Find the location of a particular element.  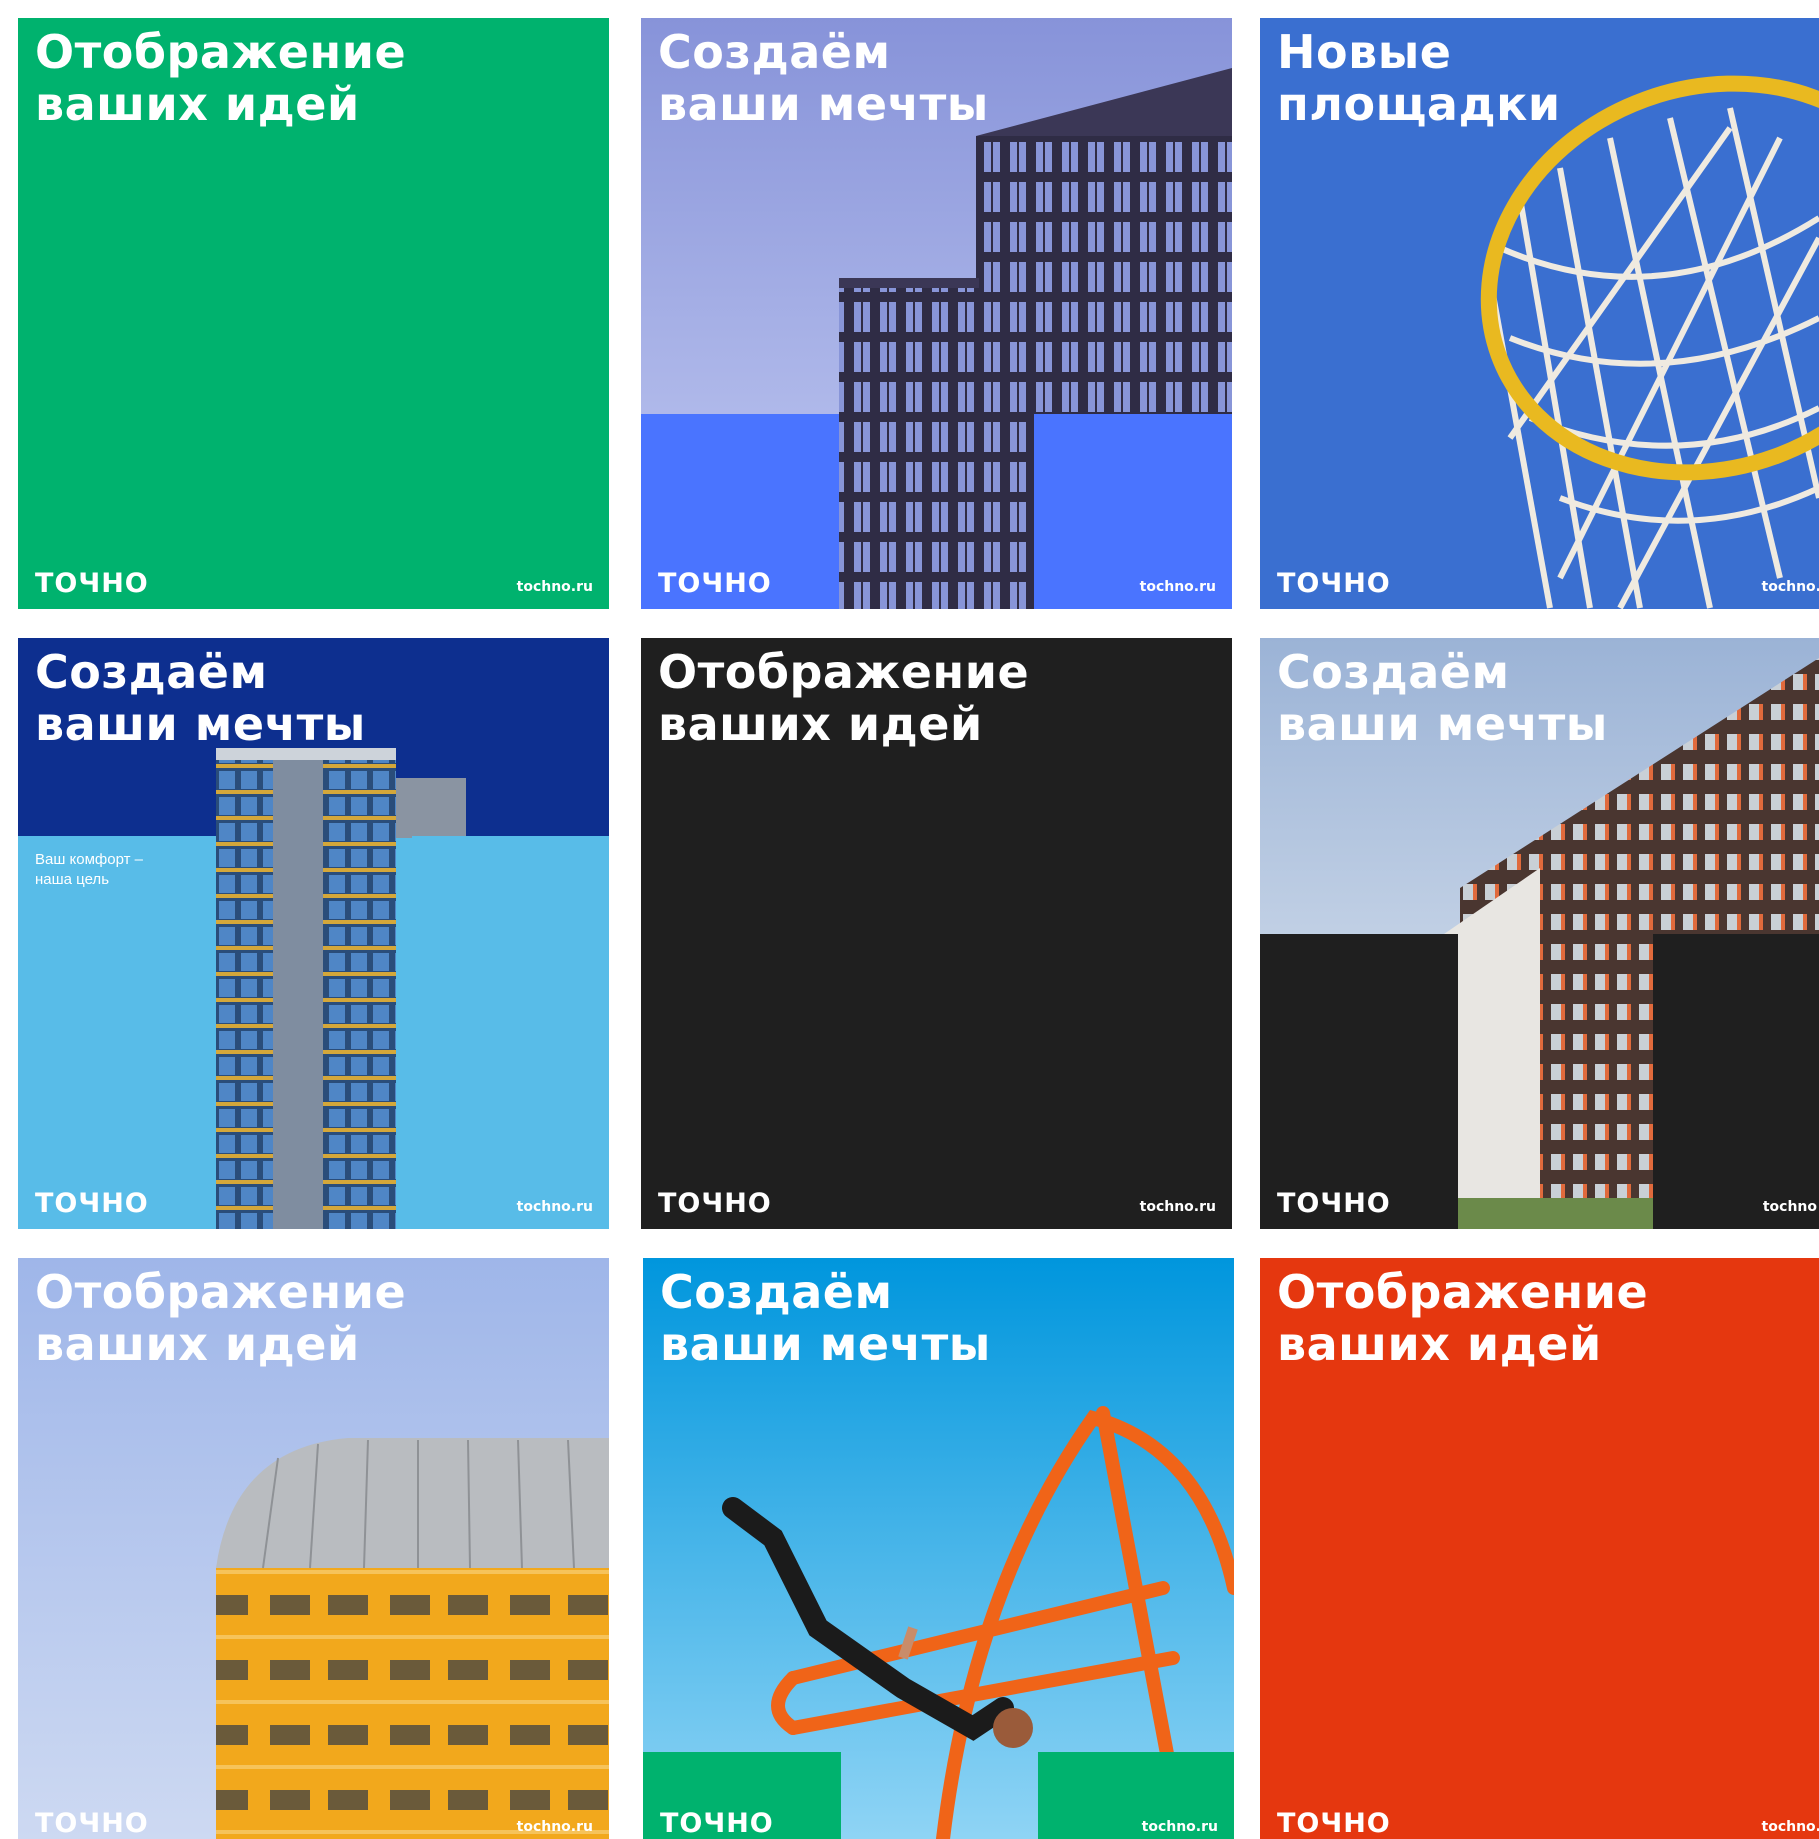

card-8: Создаём ваши мечты ТОЧНО tochno.ru is located at coordinates (938, 1548).